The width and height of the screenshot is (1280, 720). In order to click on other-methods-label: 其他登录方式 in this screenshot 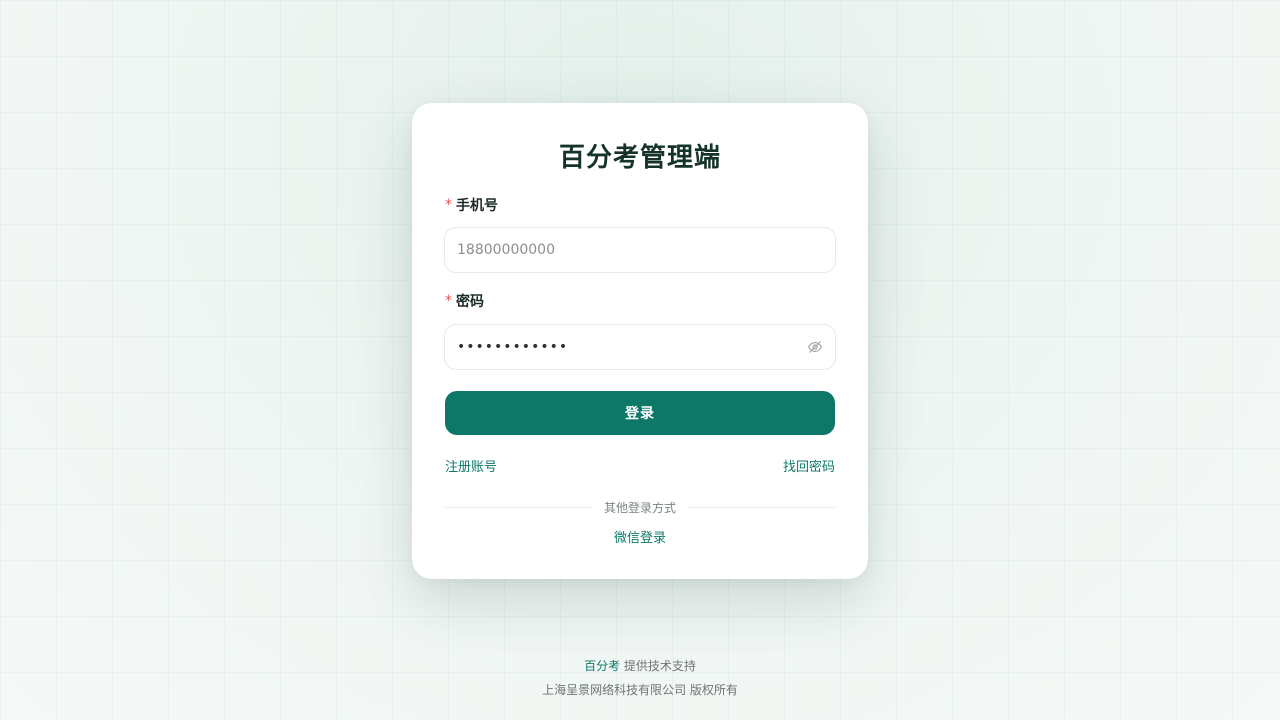, I will do `click(640, 507)`.